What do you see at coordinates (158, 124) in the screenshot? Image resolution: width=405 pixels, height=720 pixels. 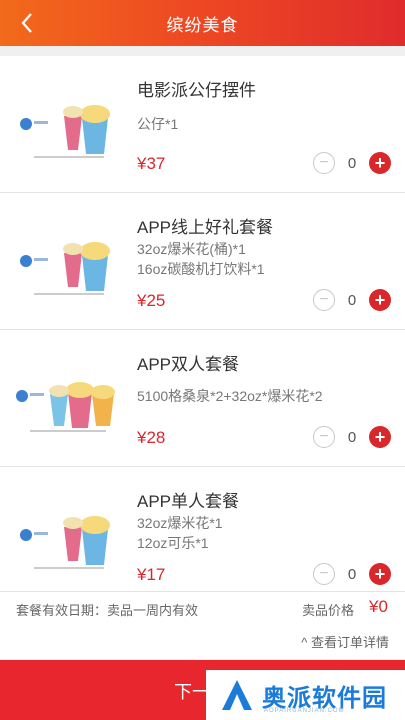 I see `product-desc: 公仔*1` at bounding box center [158, 124].